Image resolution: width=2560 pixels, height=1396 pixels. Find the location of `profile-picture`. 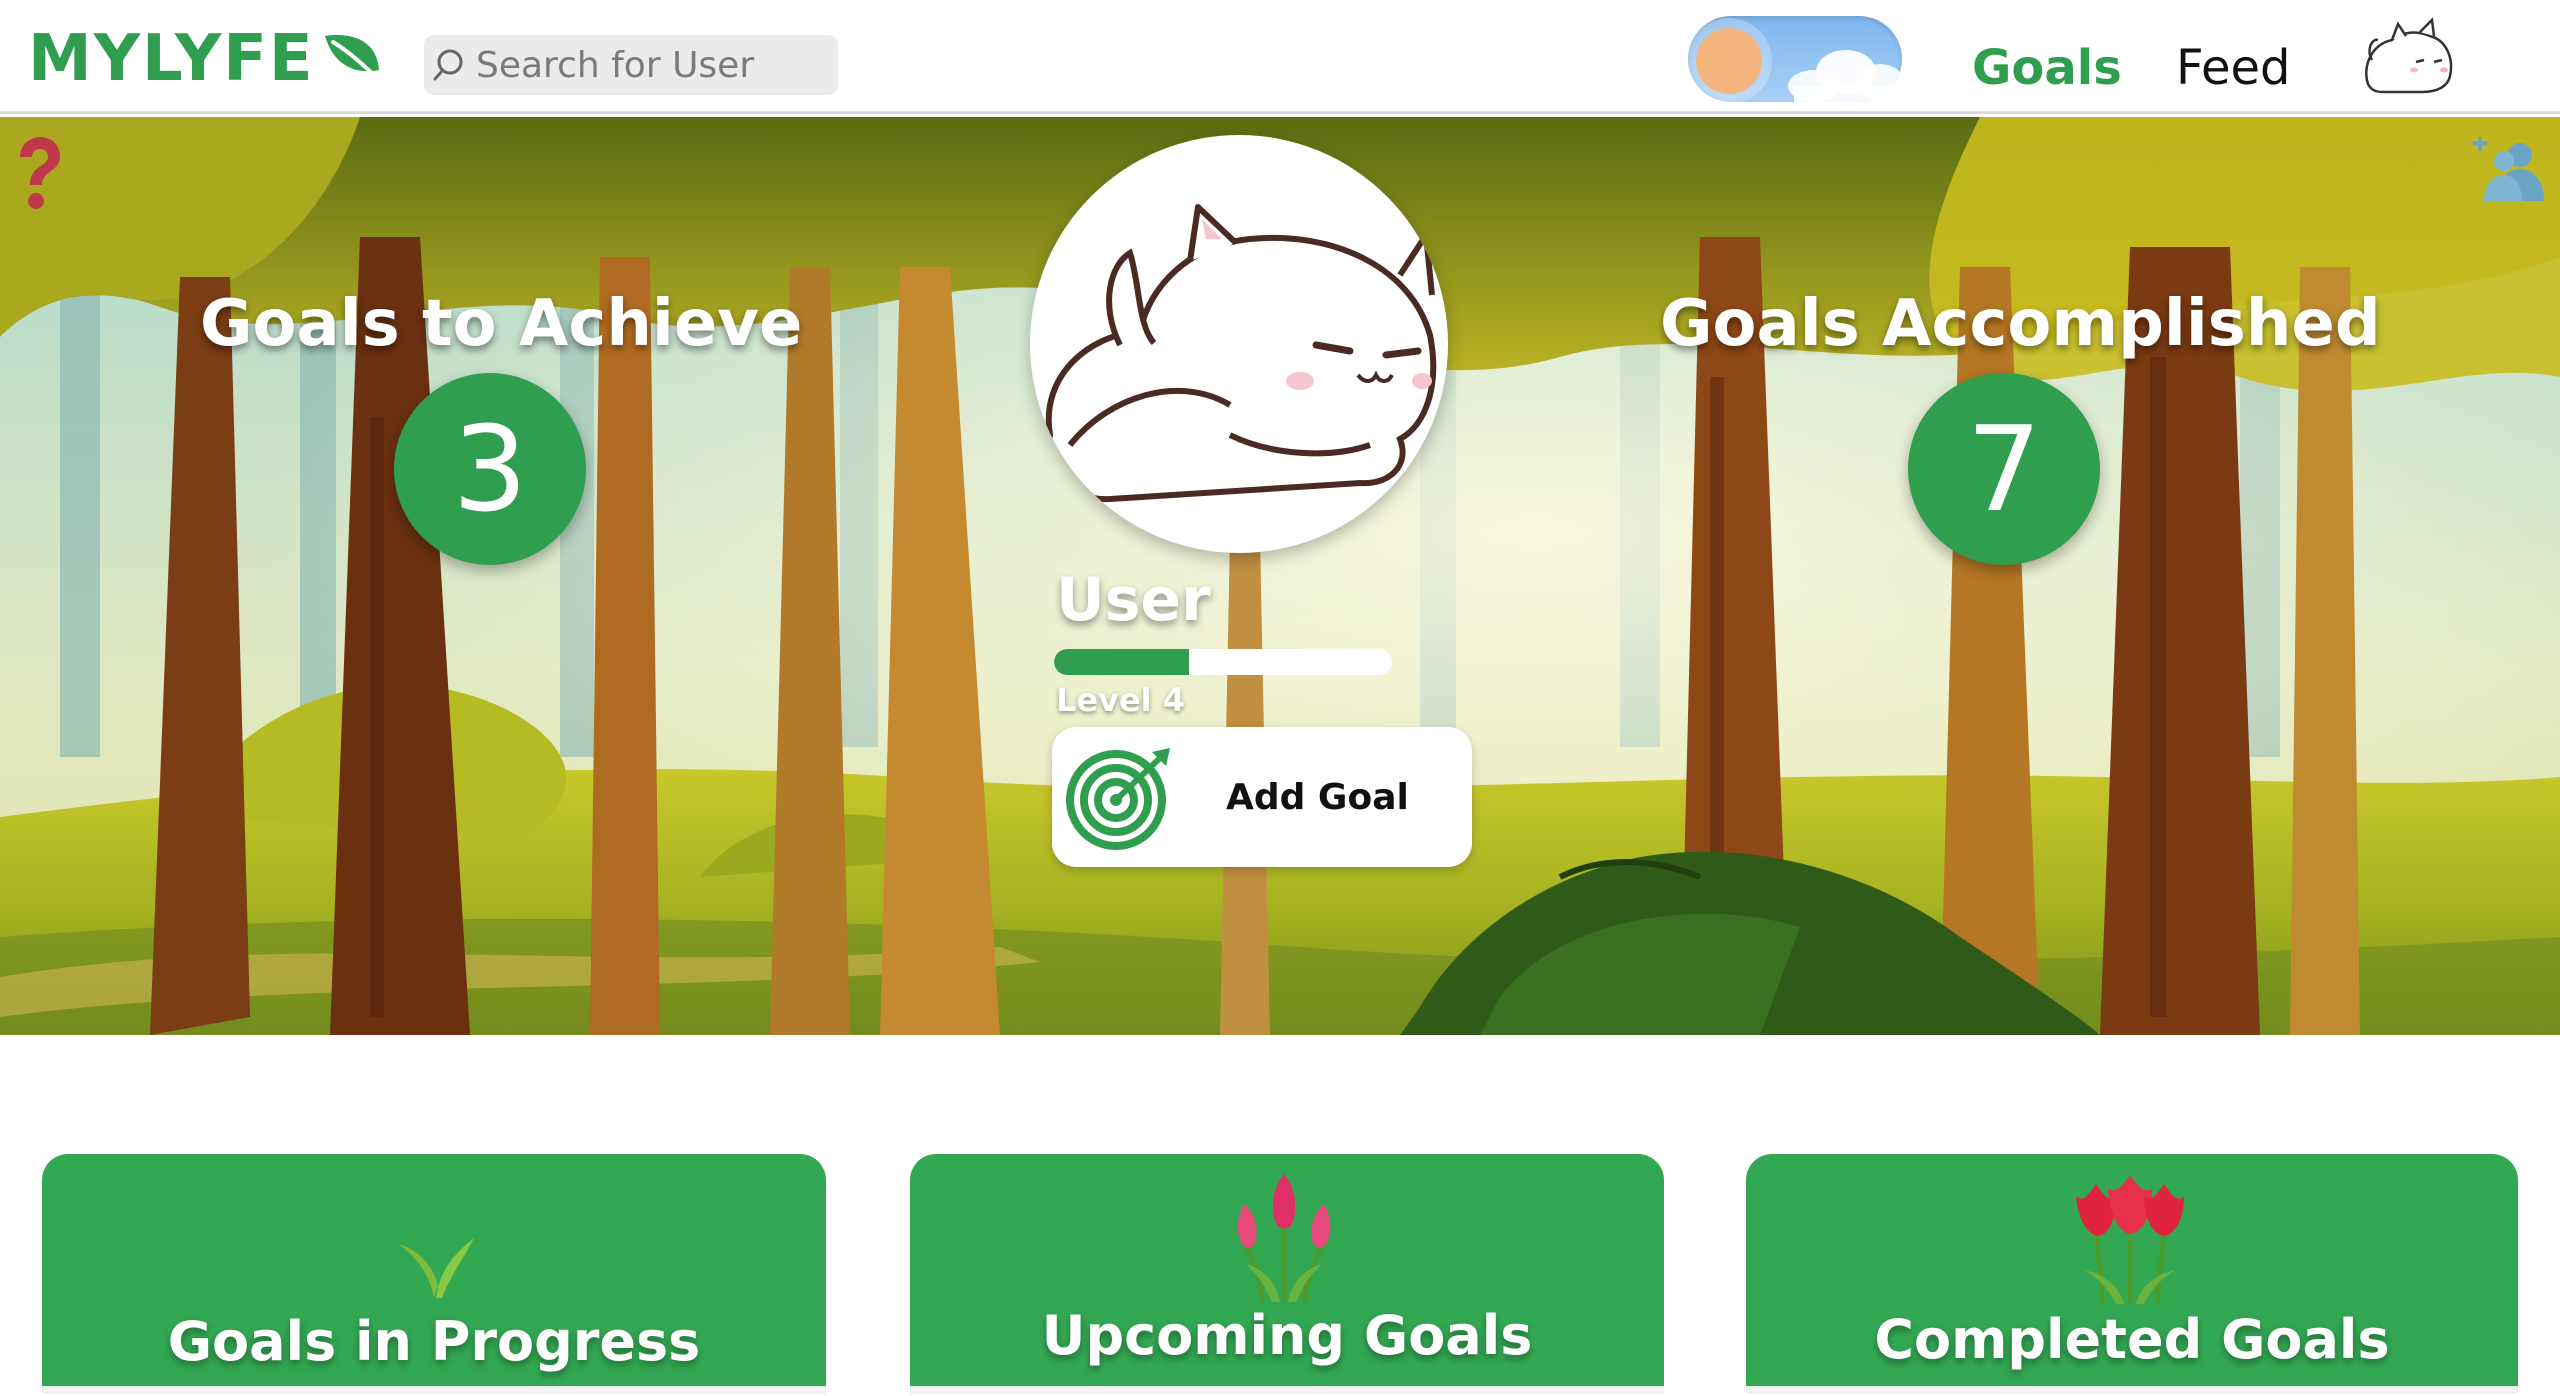

profile-picture is located at coordinates (1239, 344).